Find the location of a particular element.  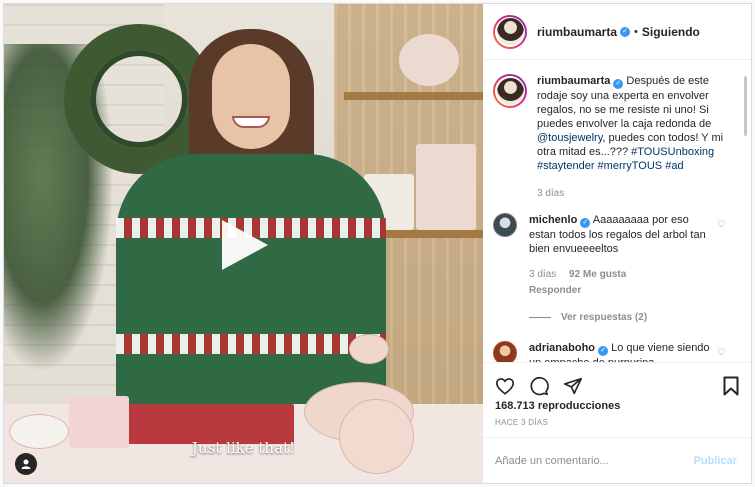

mention-link: @tousjewelry is located at coordinates (569, 138).